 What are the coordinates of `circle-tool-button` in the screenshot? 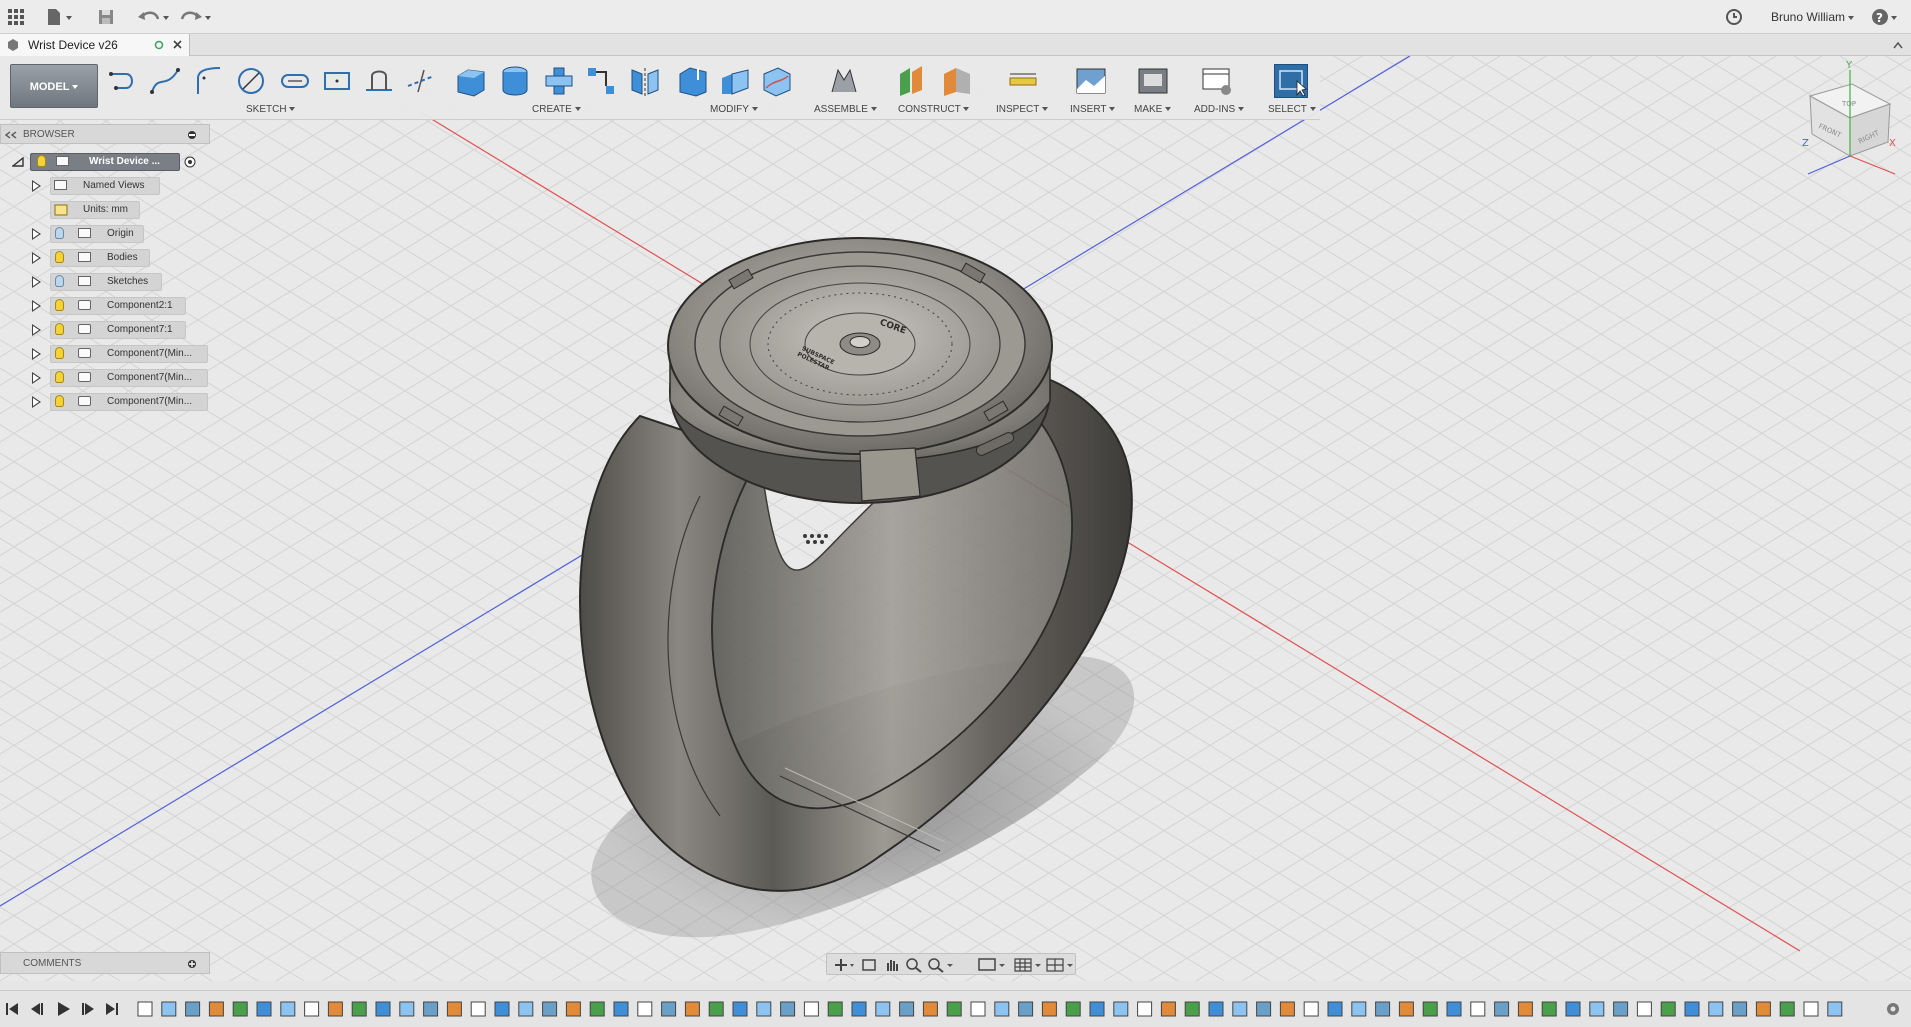 It's located at (251, 81).